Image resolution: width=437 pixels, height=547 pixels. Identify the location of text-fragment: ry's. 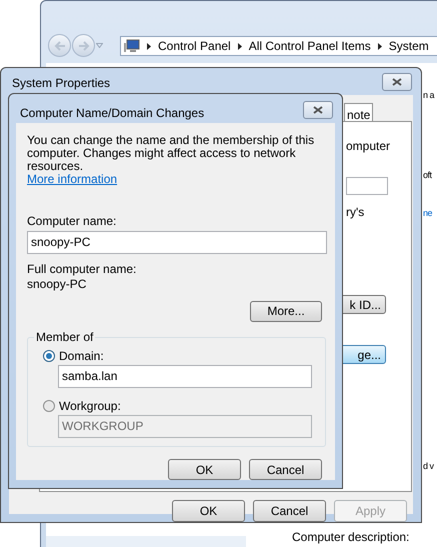
(355, 212).